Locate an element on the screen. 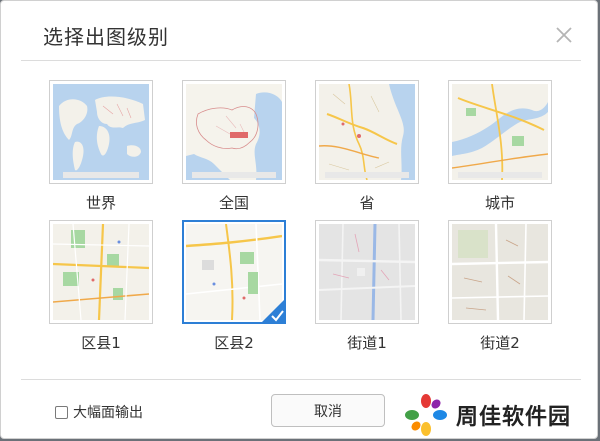 The height and width of the screenshot is (441, 600). world-map-thumbnail is located at coordinates (101, 132).